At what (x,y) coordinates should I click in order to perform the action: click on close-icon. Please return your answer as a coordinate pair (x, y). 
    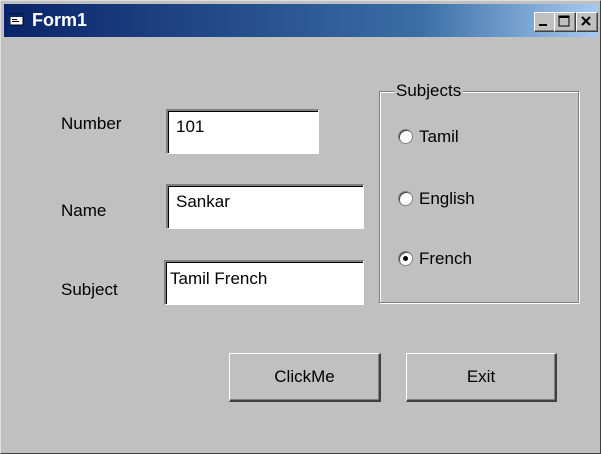
    Looking at the image, I should click on (586, 21).